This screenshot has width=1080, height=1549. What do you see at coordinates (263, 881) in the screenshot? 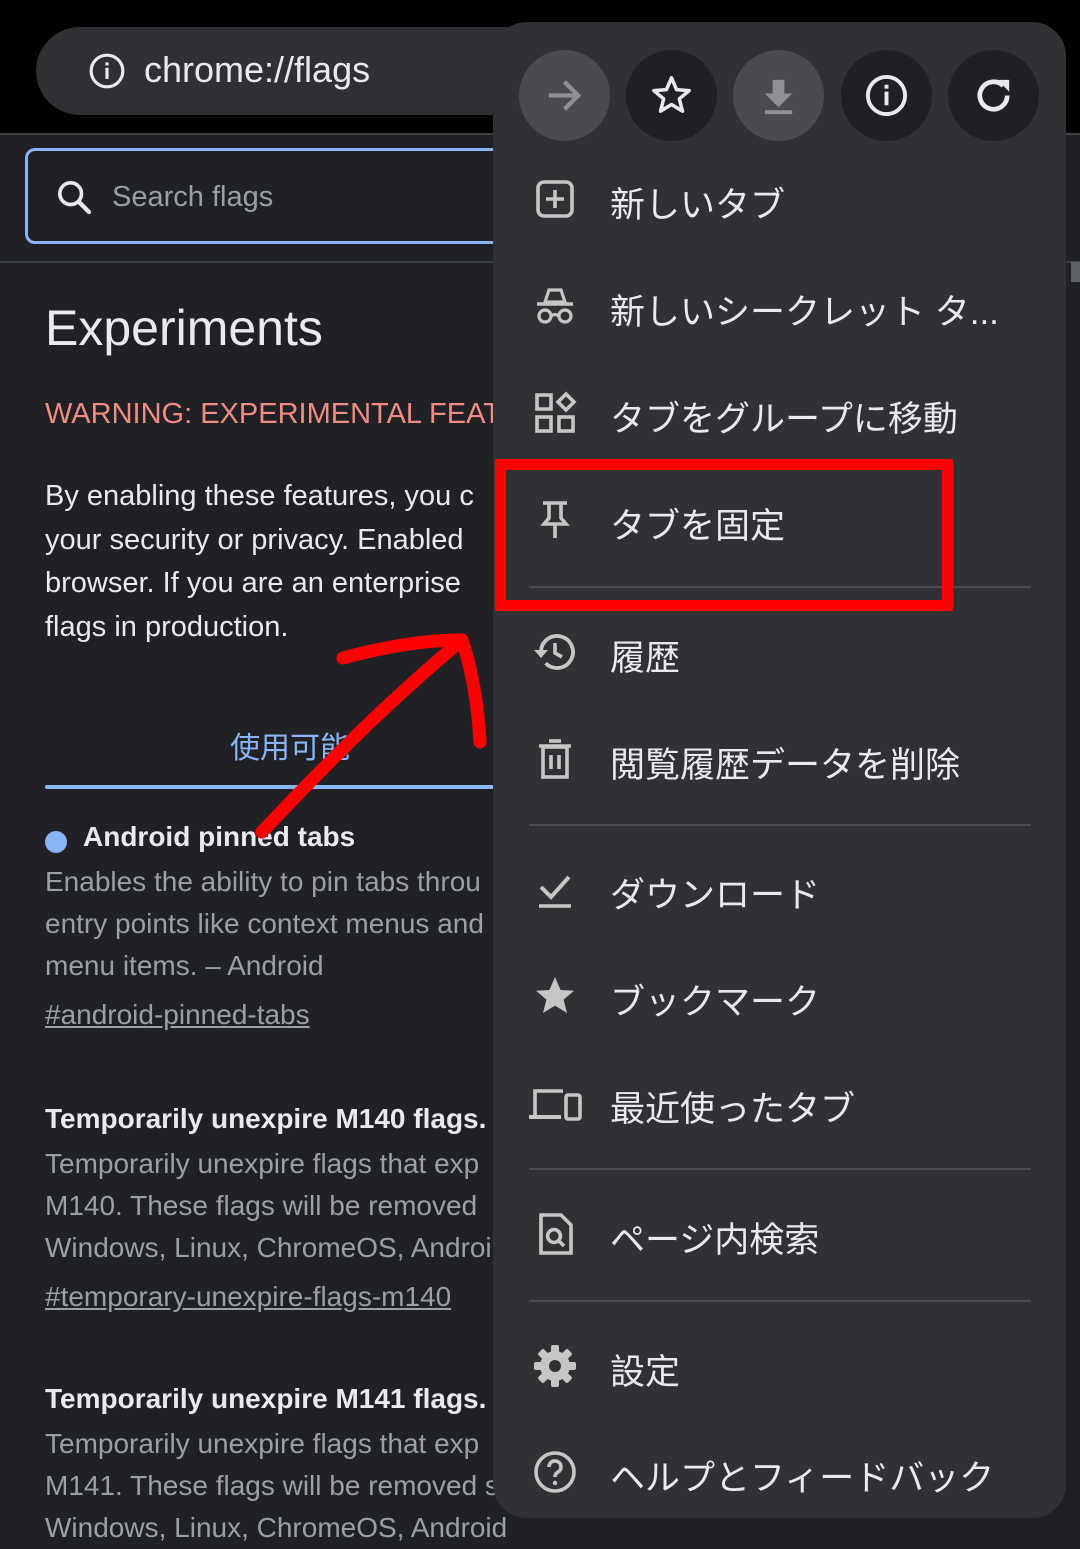
I see `flag-description-line: Enables the ability to pin tabs throu` at bounding box center [263, 881].